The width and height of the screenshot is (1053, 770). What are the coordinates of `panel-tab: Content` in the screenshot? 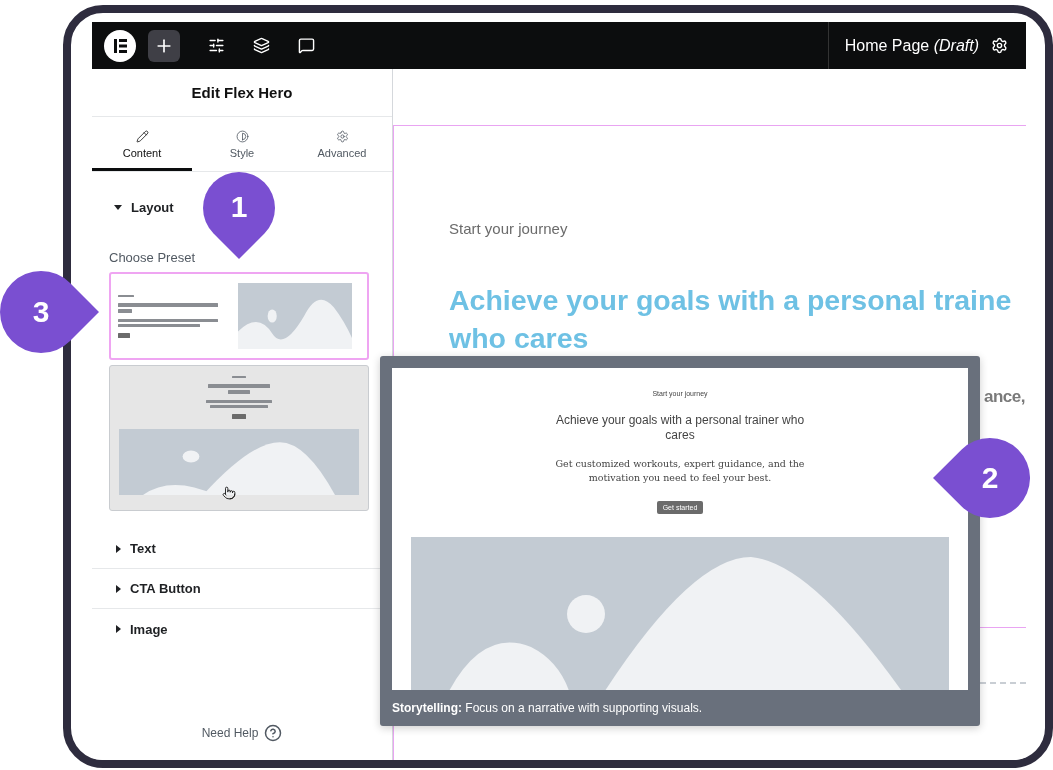 It's located at (142, 144).